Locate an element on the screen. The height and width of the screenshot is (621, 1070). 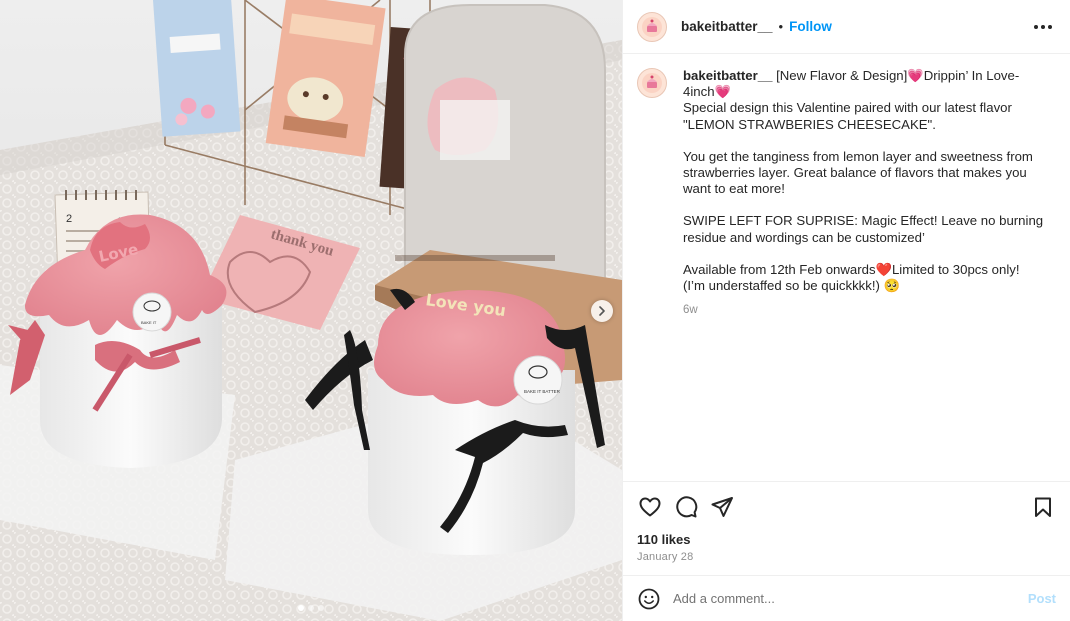
comment-icon is located at coordinates (687, 507).